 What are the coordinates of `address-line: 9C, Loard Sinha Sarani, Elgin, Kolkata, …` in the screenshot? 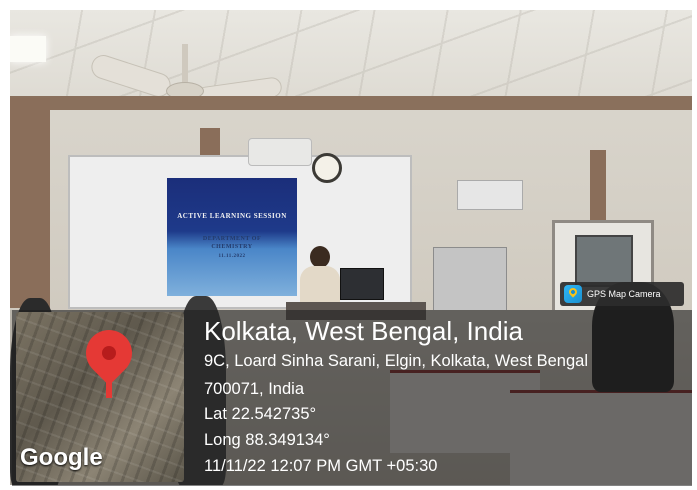 It's located at (396, 361).